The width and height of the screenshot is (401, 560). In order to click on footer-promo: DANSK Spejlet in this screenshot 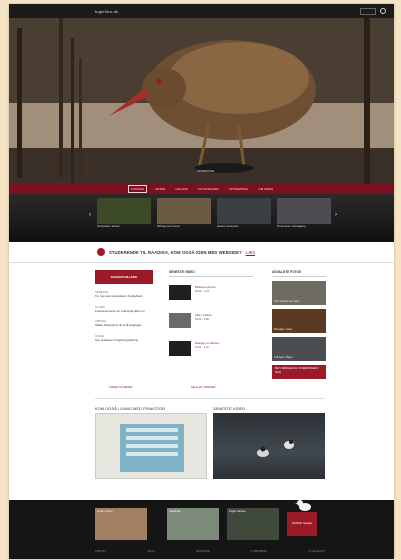, I will do `click(302, 524)`.